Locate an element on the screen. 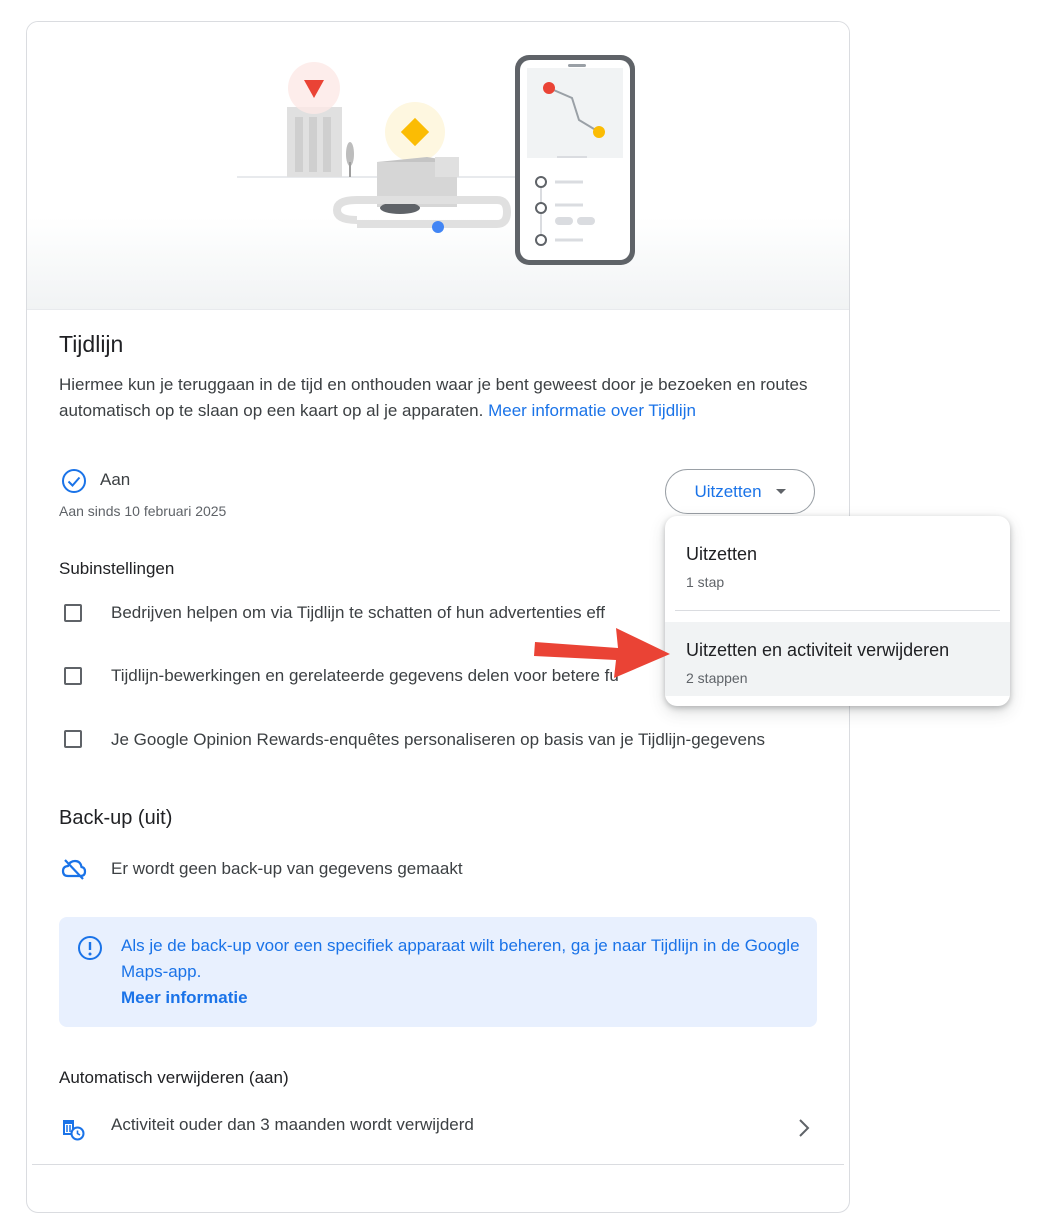 This screenshot has width=1046, height=1213. turn-off-label: Uitzetten is located at coordinates (728, 491).